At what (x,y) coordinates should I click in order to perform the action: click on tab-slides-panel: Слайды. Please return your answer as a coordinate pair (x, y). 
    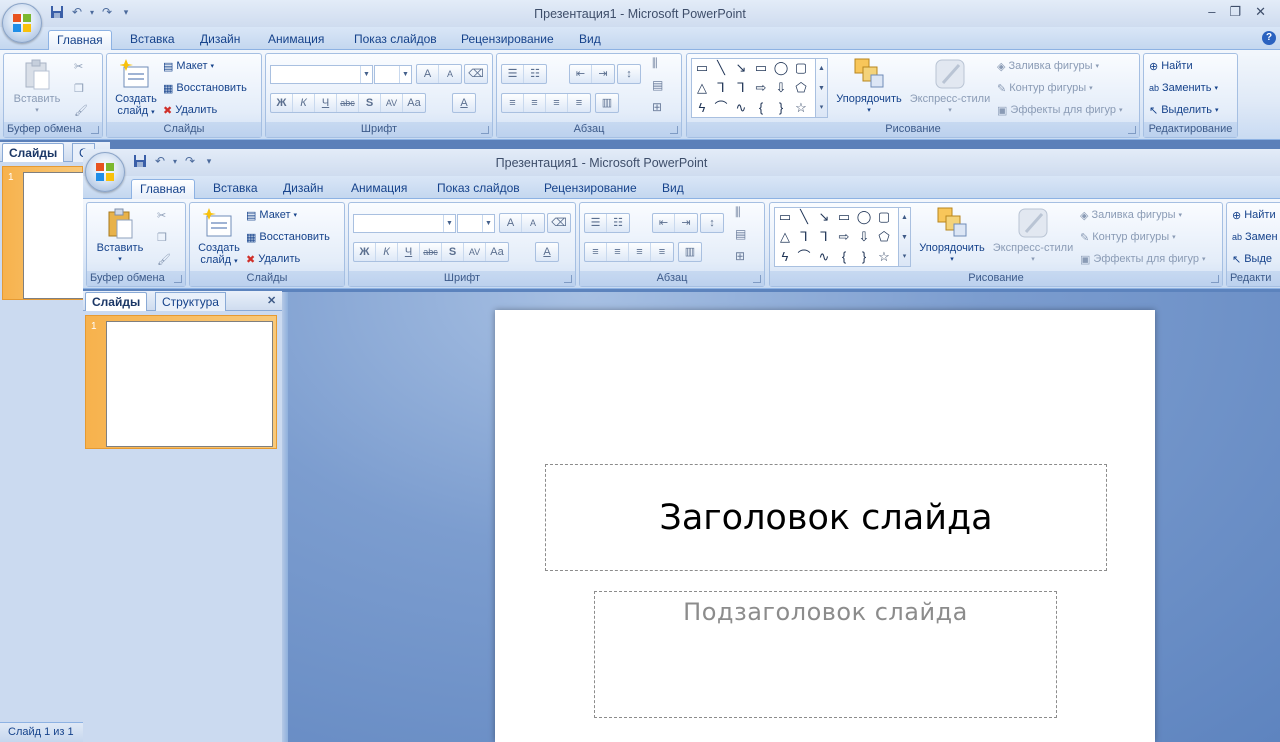
    Looking at the image, I should click on (33, 152).